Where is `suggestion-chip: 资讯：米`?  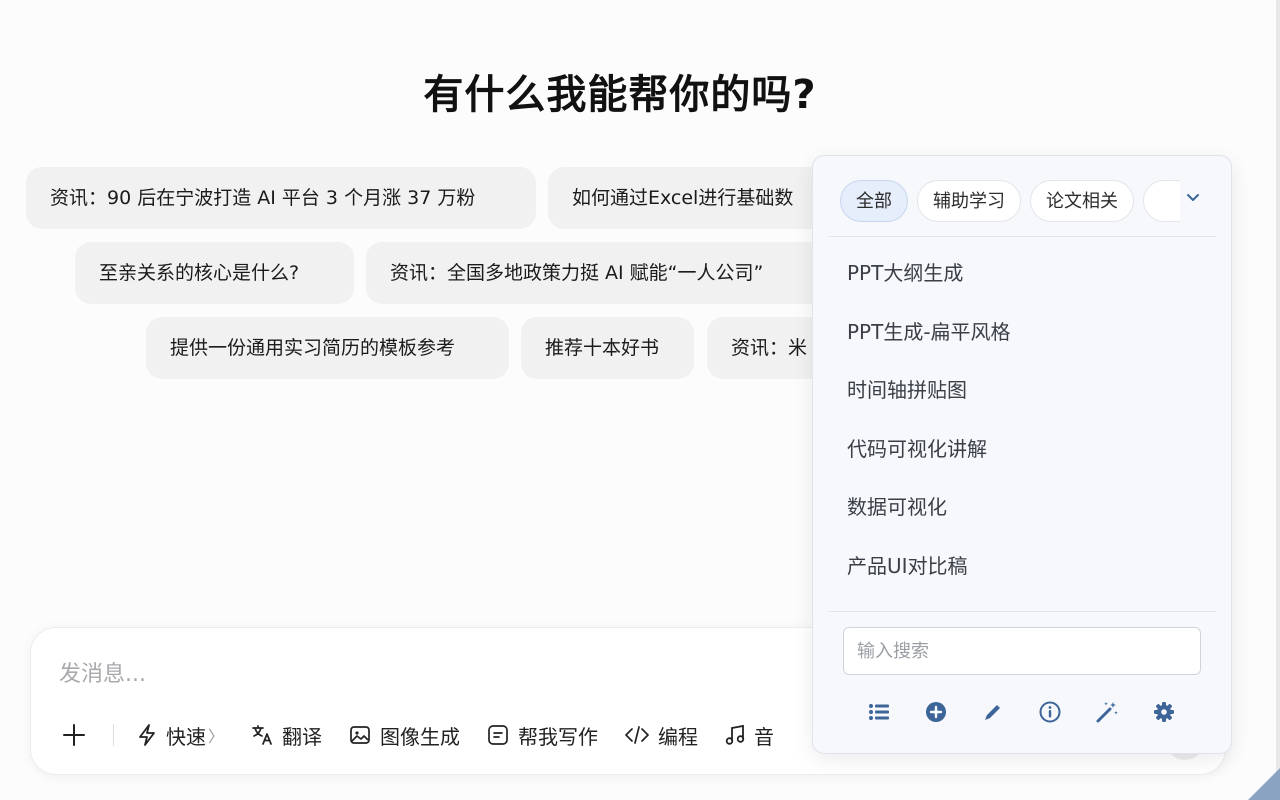
suggestion-chip: 资讯：米 is located at coordinates (767, 348).